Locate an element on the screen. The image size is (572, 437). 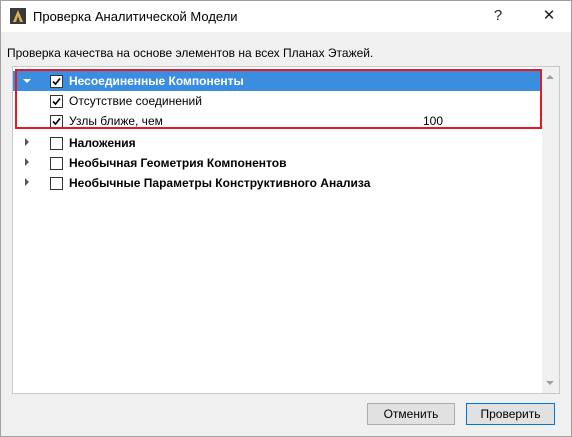
tree-row-unusual-geometry: Необычная Геометрия Компонентов is located at coordinates (276, 163).